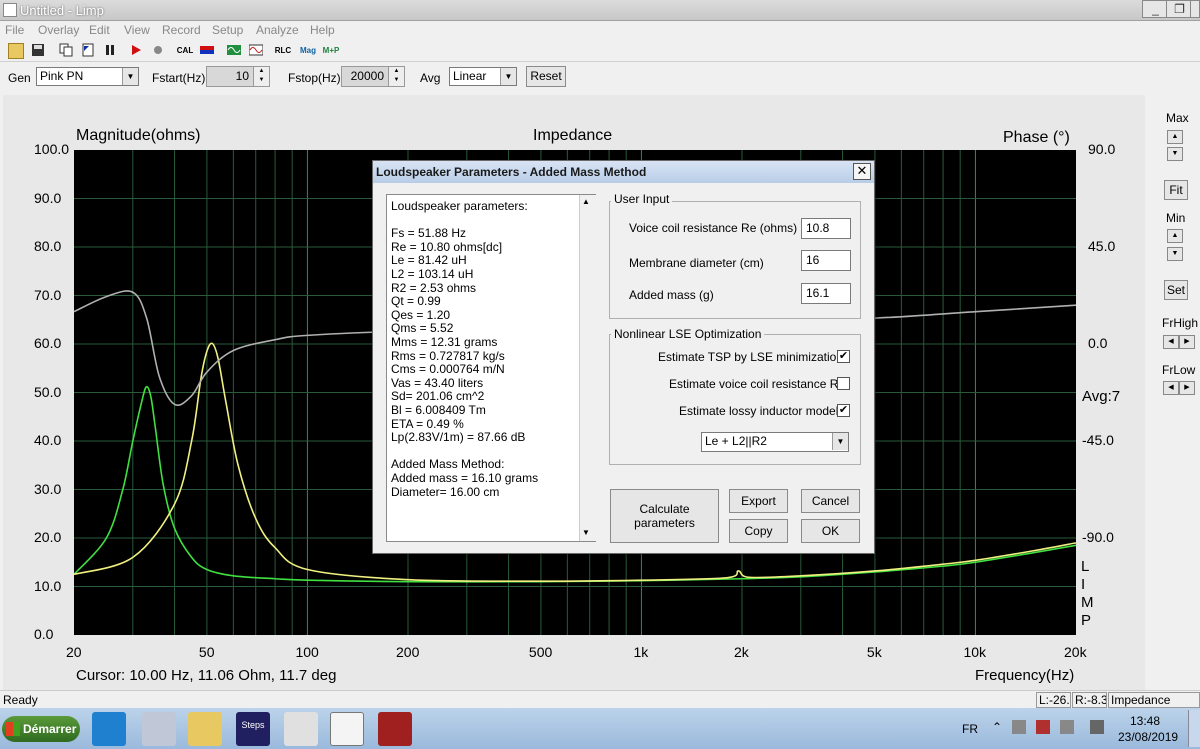 This screenshot has height=749, width=1200. What do you see at coordinates (331, 51) in the screenshot?
I see `mag-phase-button: M+P` at bounding box center [331, 51].